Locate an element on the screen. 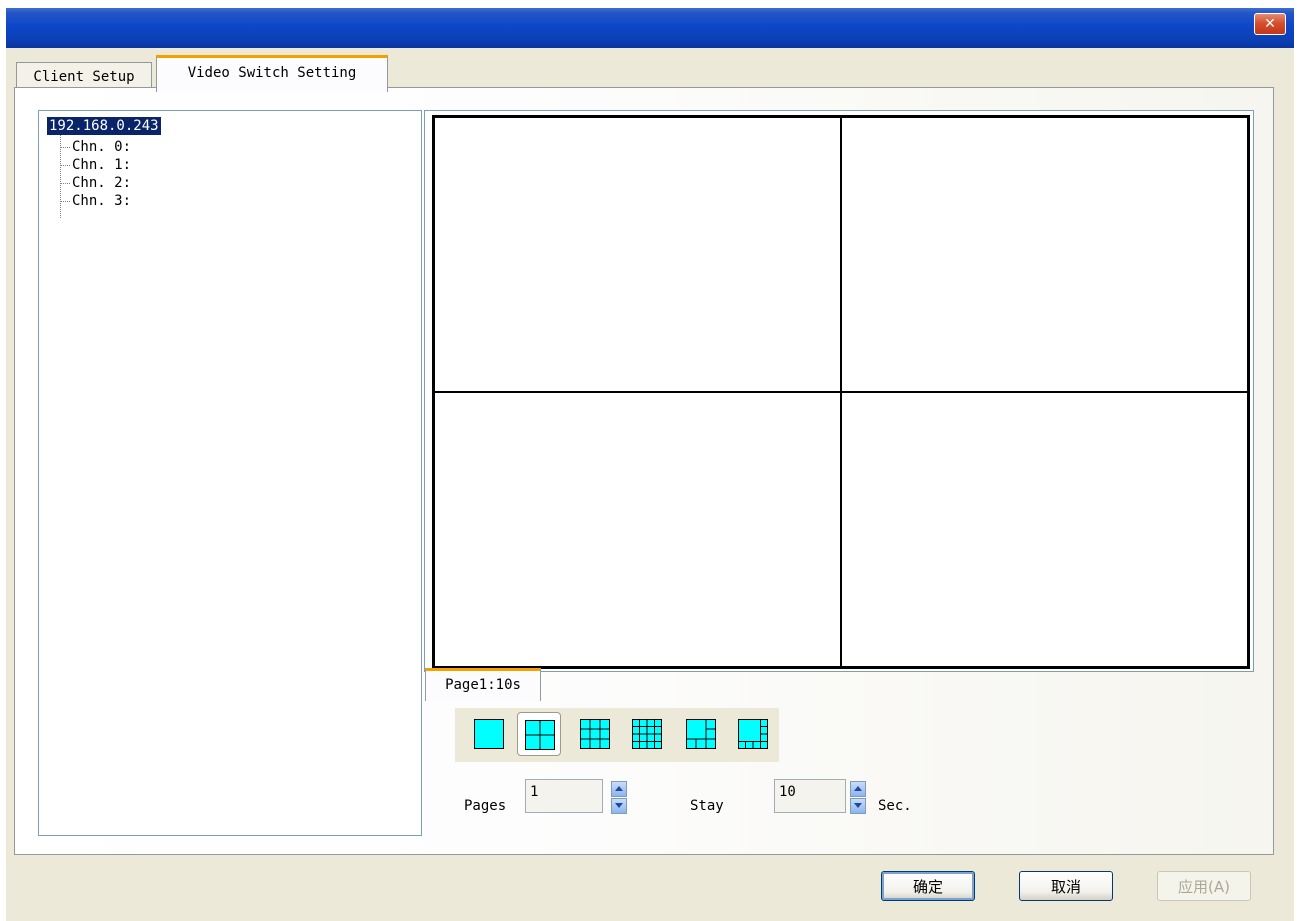  pages-input: 1 is located at coordinates (564, 796).